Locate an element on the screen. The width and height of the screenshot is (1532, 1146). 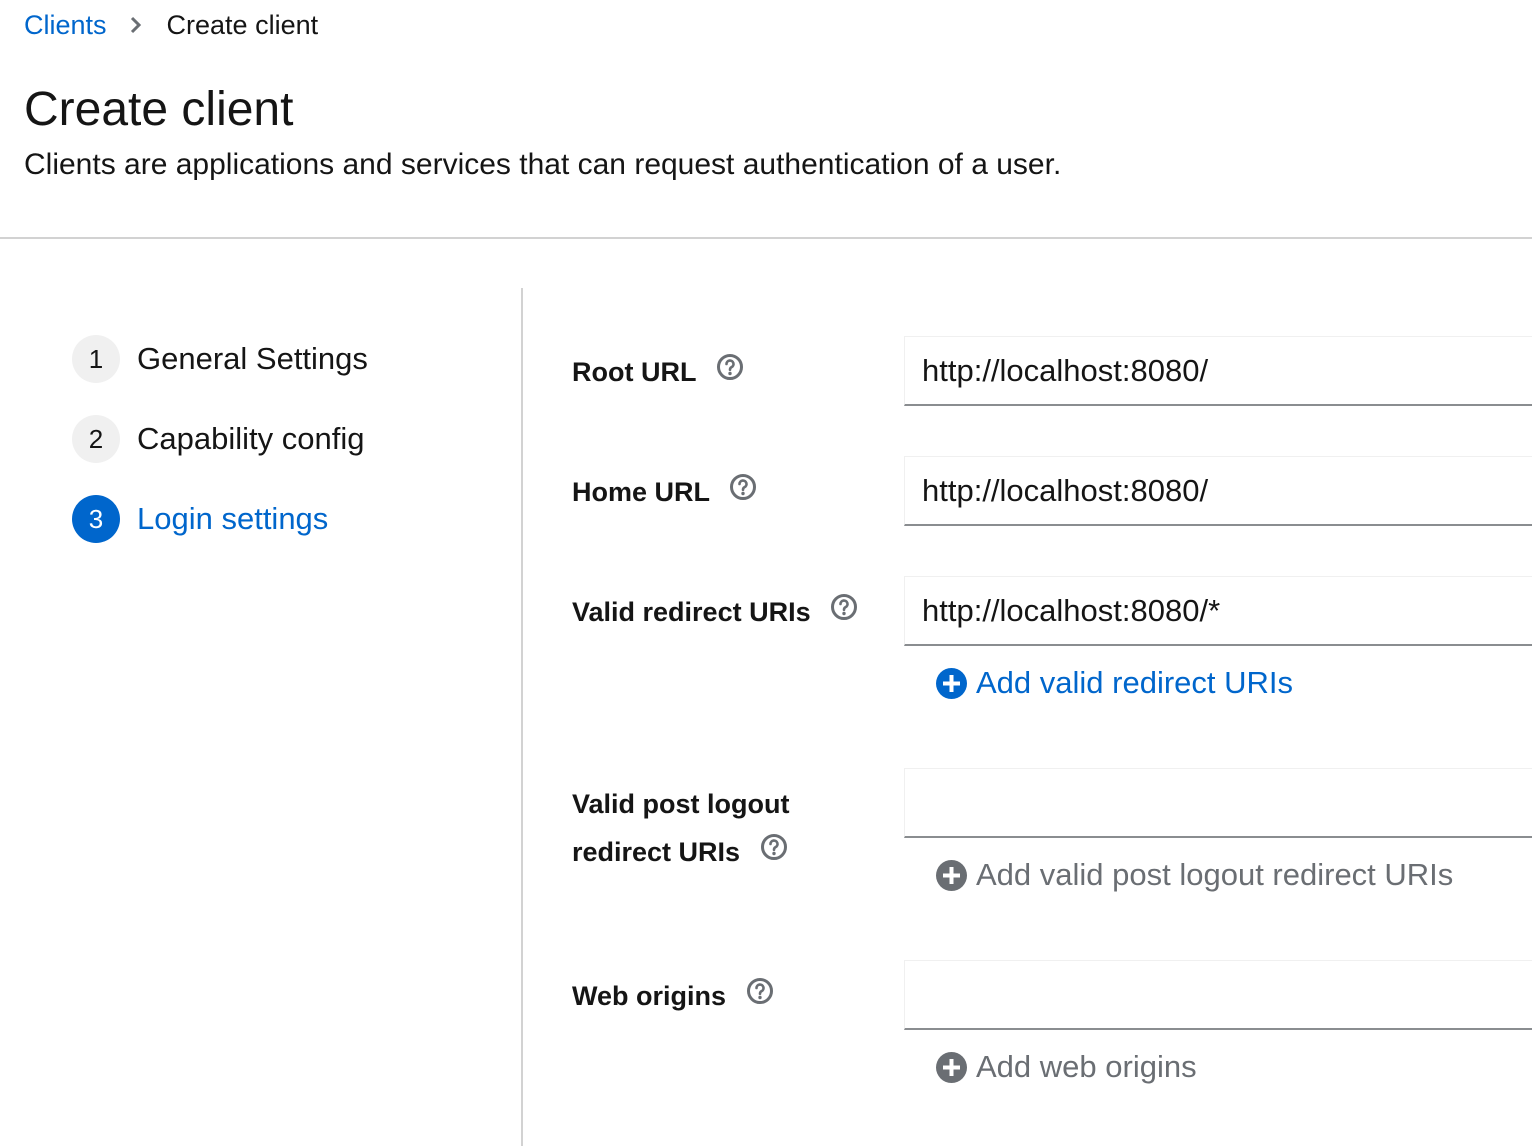
step-label: Login settings is located at coordinates (233, 518).